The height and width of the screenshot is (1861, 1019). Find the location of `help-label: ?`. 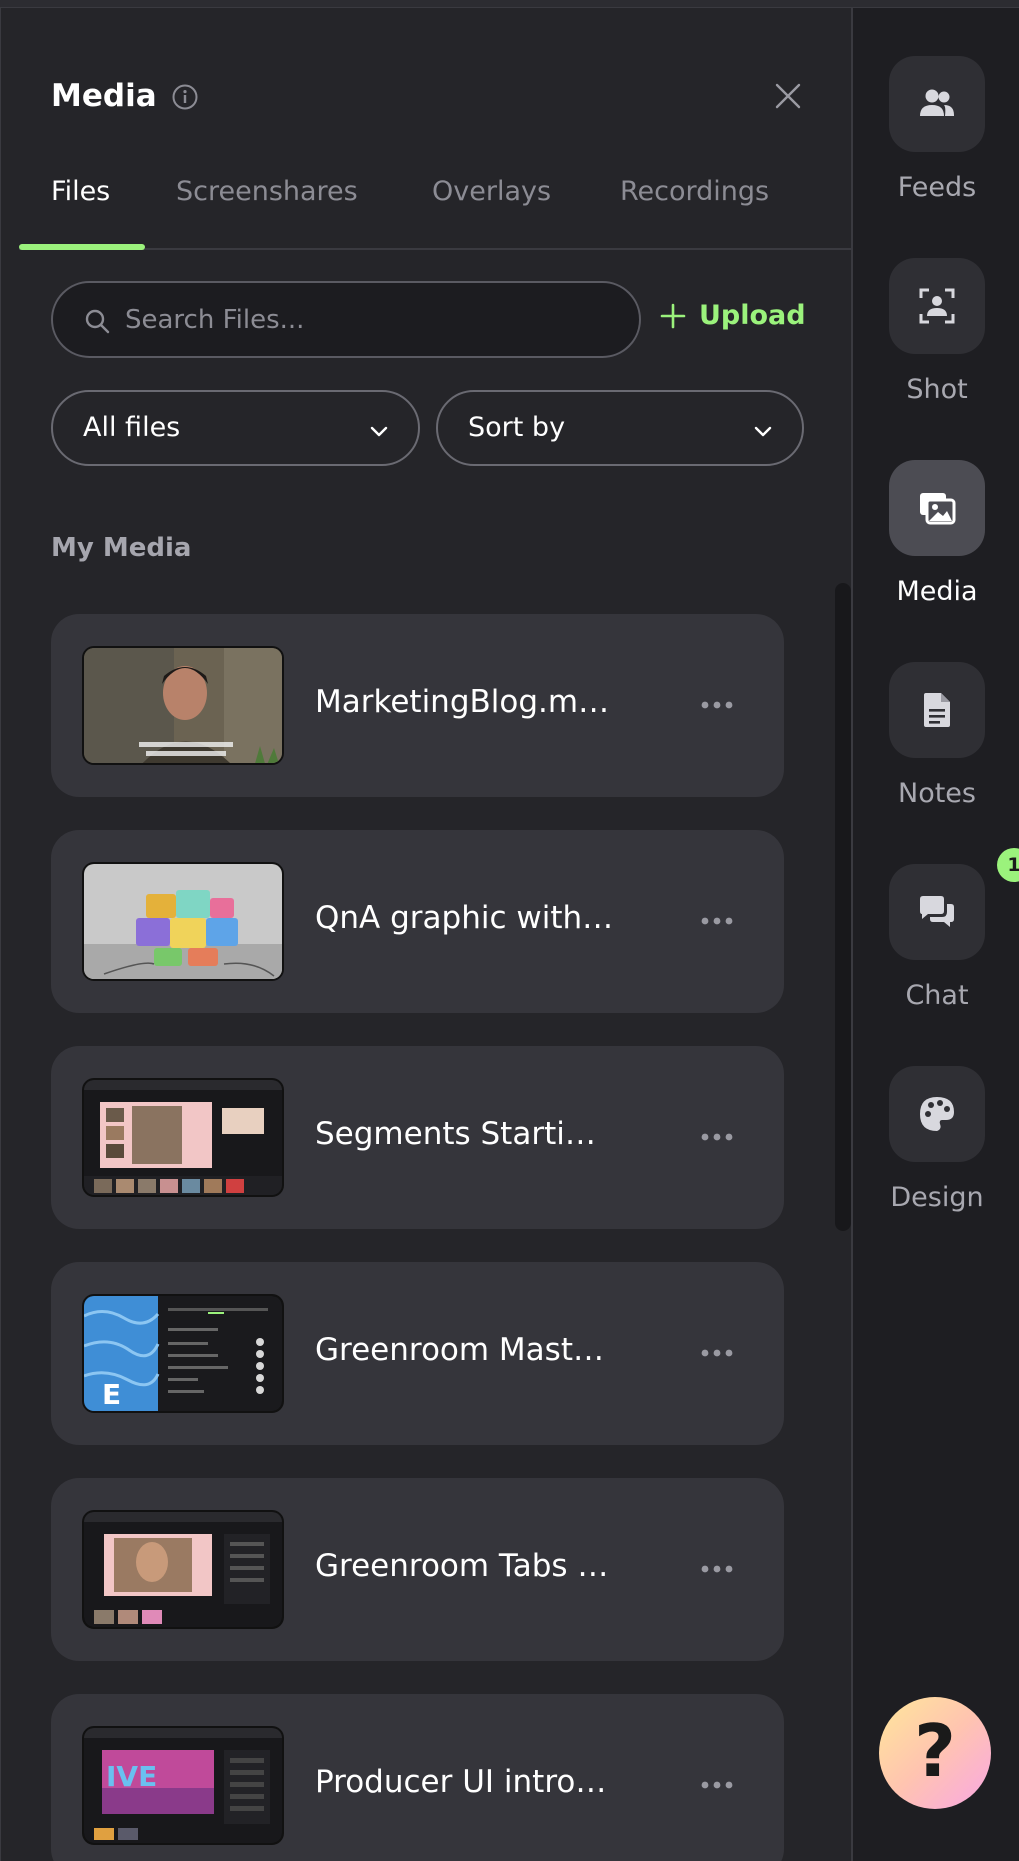

help-label: ? is located at coordinates (935, 1751).